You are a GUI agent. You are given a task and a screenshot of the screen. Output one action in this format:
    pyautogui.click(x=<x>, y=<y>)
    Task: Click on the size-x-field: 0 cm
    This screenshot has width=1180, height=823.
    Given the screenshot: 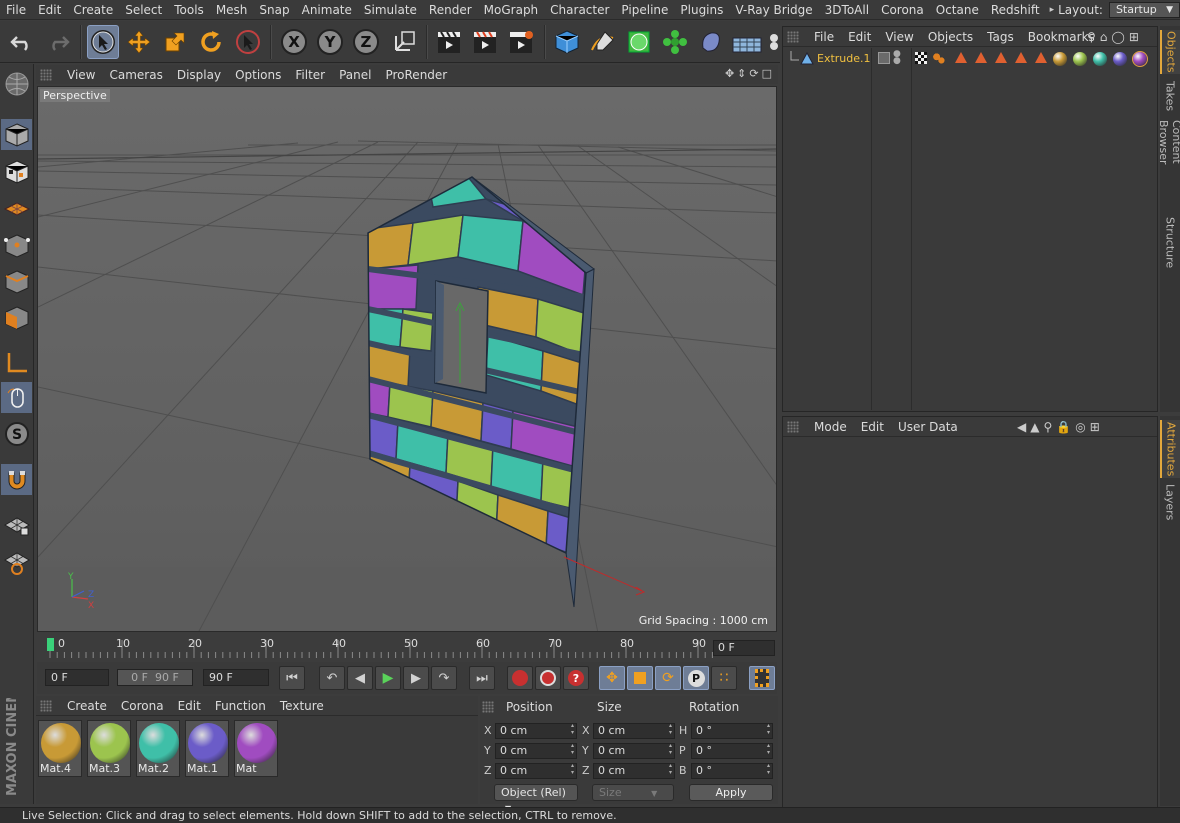 What is the action you would take?
    pyautogui.click(x=634, y=730)
    